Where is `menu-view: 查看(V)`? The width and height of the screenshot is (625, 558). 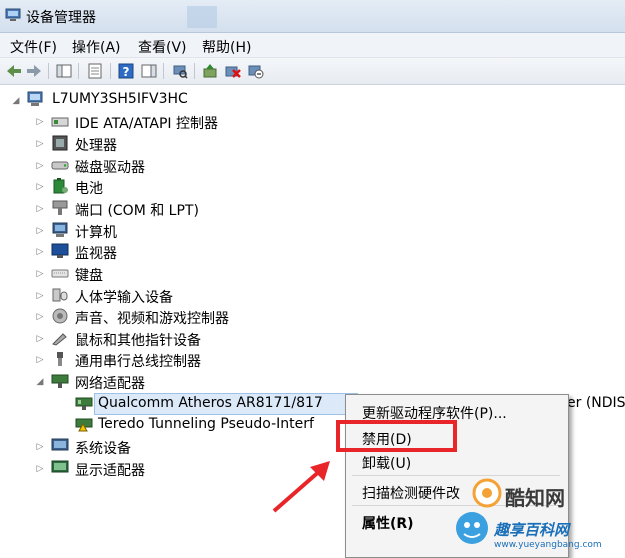 menu-view: 查看(V) is located at coordinates (162, 47).